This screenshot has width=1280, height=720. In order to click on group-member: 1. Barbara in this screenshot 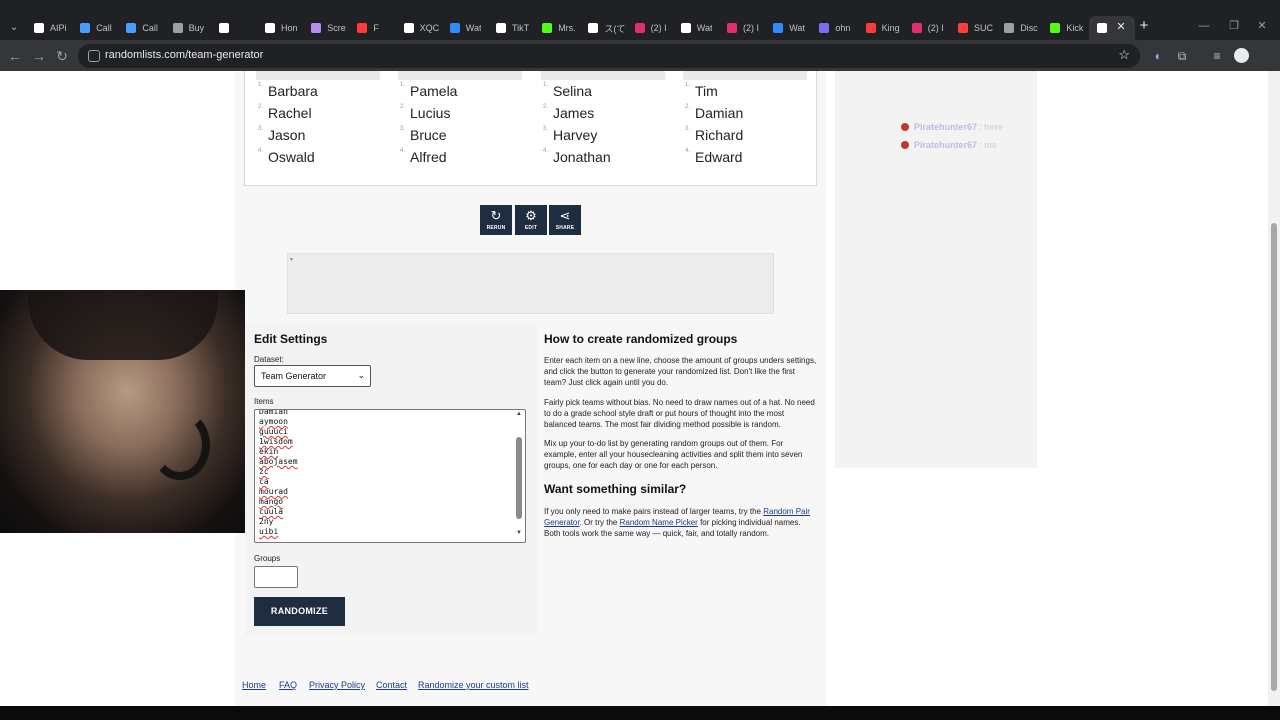, I will do `click(288, 90)`.